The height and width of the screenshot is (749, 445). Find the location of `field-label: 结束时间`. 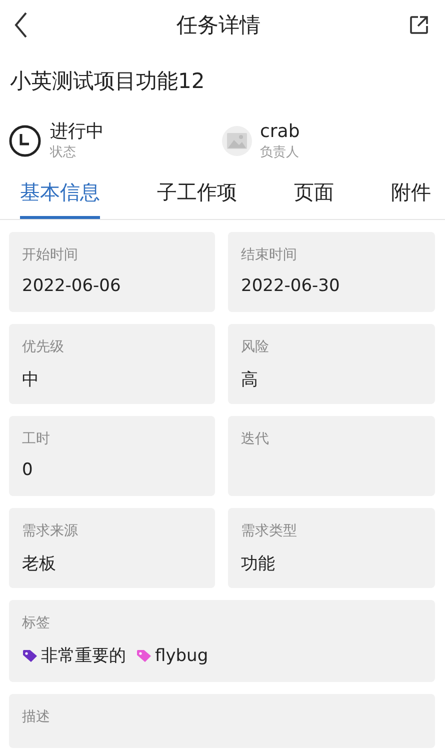

field-label: 结束时间 is located at coordinates (269, 255).